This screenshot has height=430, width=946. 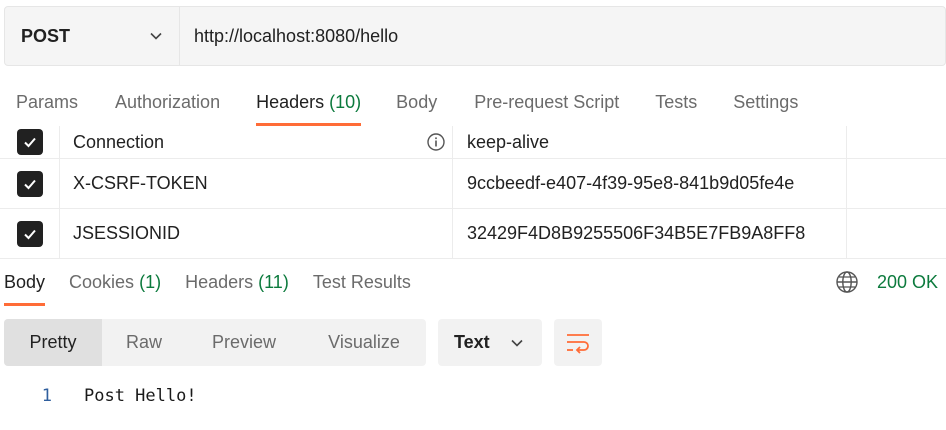 I want to click on view-pretty: Pretty, so click(x=53, y=342).